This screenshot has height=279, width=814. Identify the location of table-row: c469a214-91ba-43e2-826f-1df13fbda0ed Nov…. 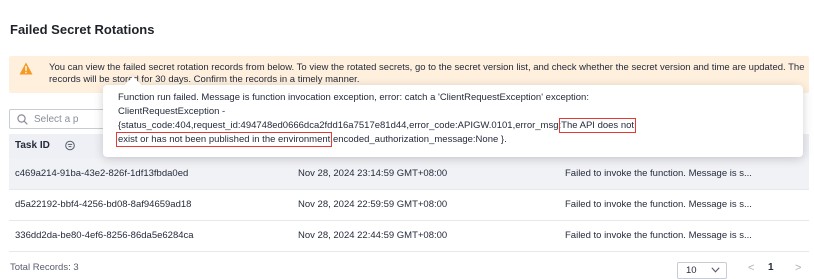
(409, 174).